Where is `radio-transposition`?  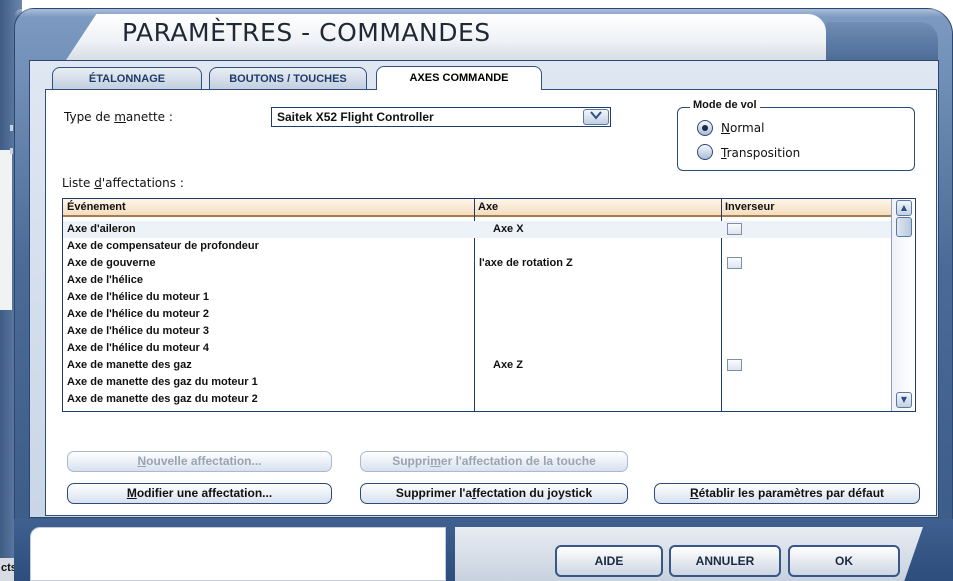 radio-transposition is located at coordinates (705, 152).